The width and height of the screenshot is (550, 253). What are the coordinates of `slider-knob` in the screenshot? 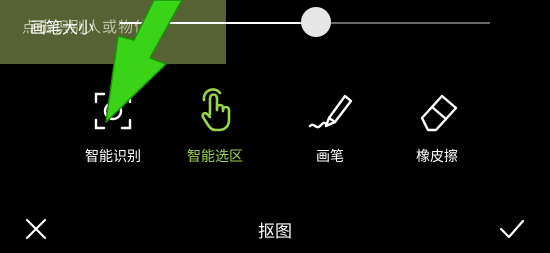 It's located at (316, 22).